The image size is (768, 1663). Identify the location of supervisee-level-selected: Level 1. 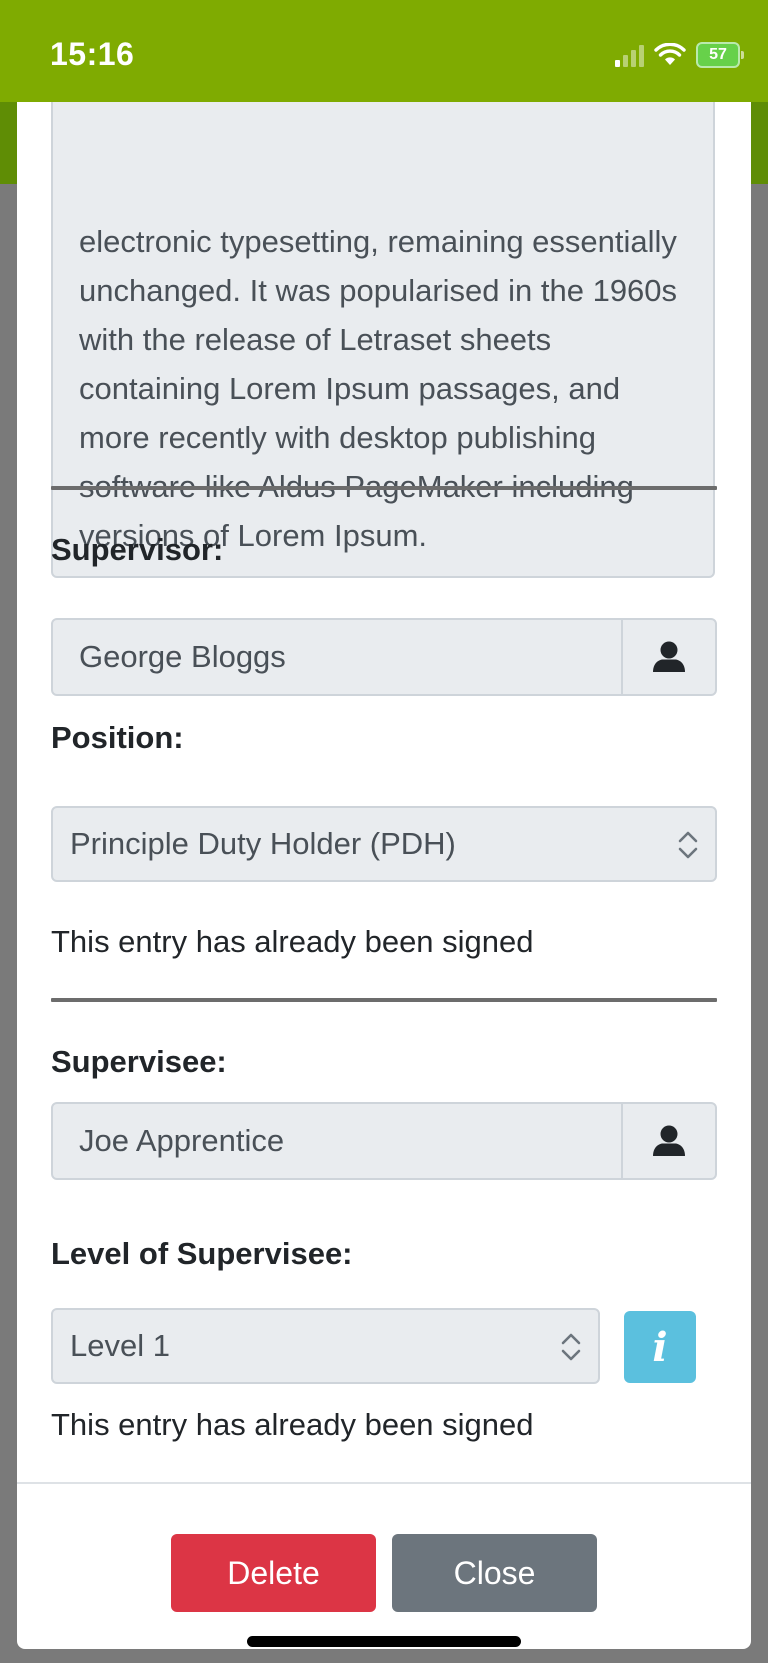
(120, 1345).